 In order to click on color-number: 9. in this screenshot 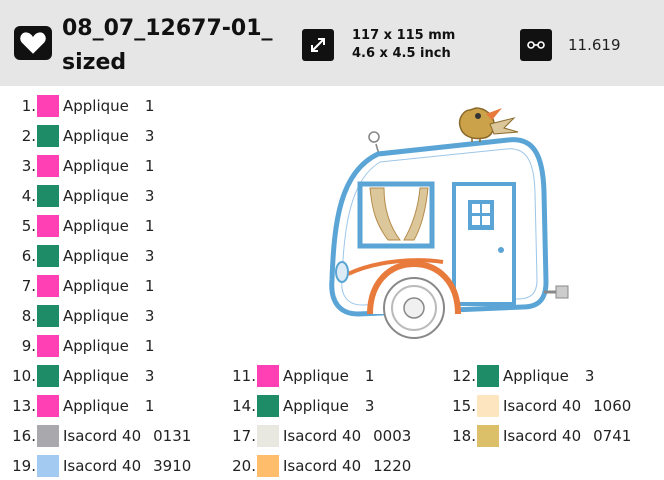, I will do `click(28, 346)`.